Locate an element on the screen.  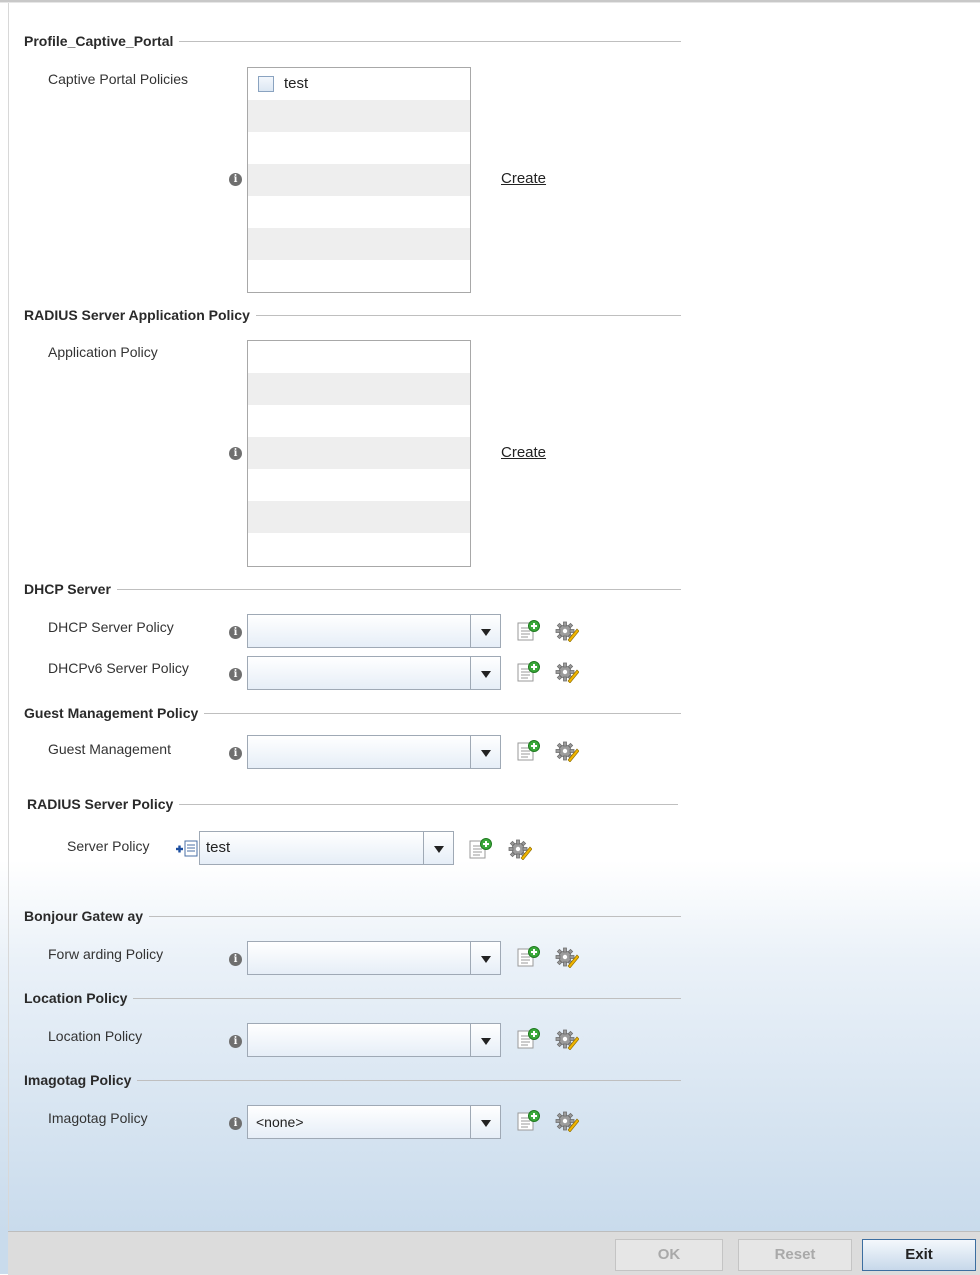
server-policy-select: test is located at coordinates (326, 848).